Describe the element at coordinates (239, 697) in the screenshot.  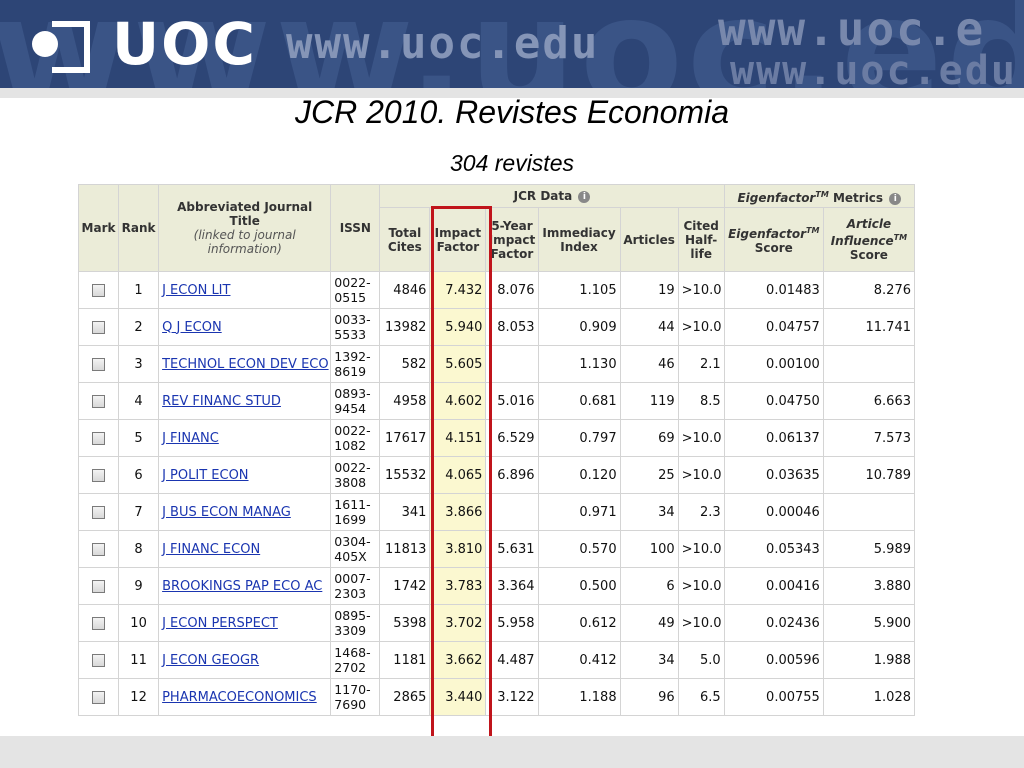
I see `journal-link: PHARMACOECONOMICS` at that location.